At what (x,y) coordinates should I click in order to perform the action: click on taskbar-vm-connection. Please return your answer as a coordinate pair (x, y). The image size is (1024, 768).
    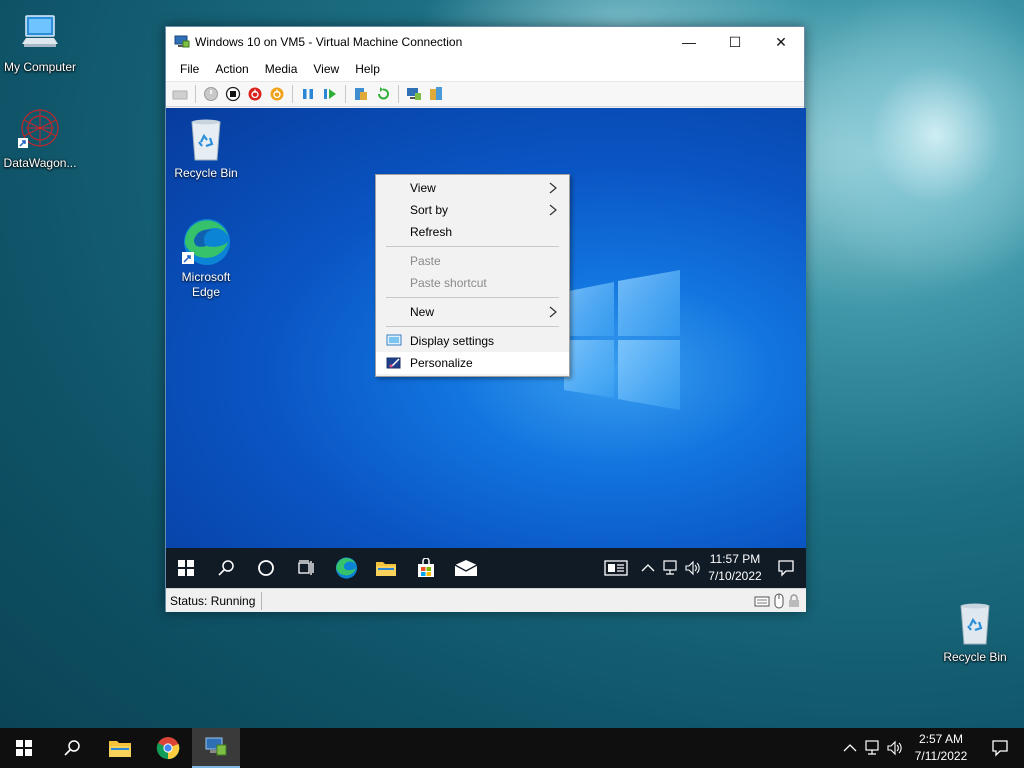
    Looking at the image, I should click on (216, 748).